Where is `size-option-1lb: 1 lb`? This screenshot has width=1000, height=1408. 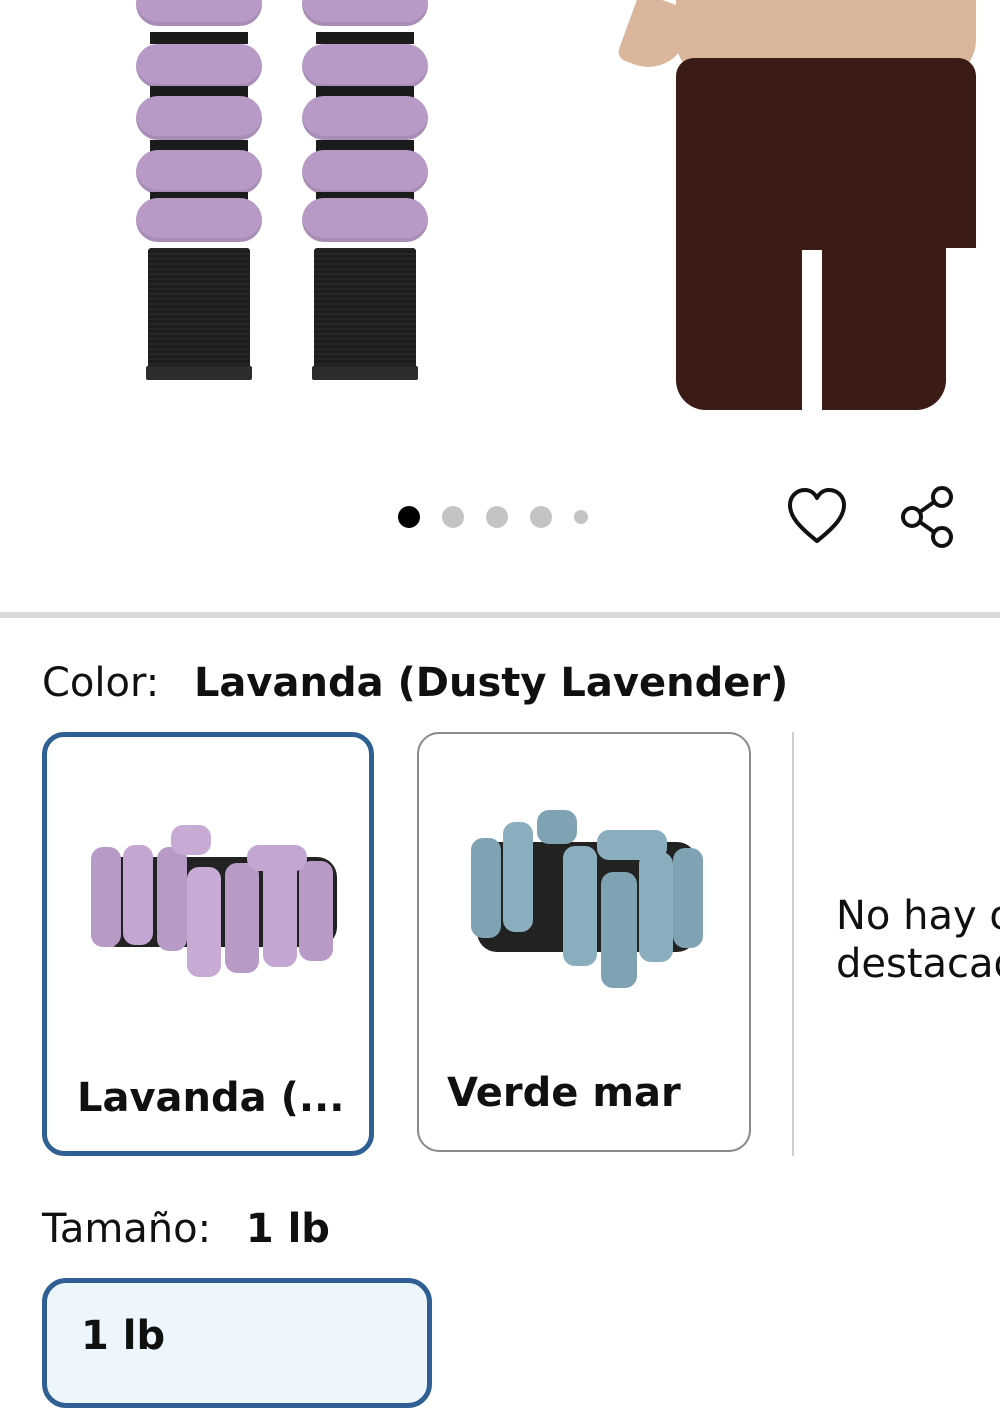
size-option-1lb: 1 lb is located at coordinates (237, 1343).